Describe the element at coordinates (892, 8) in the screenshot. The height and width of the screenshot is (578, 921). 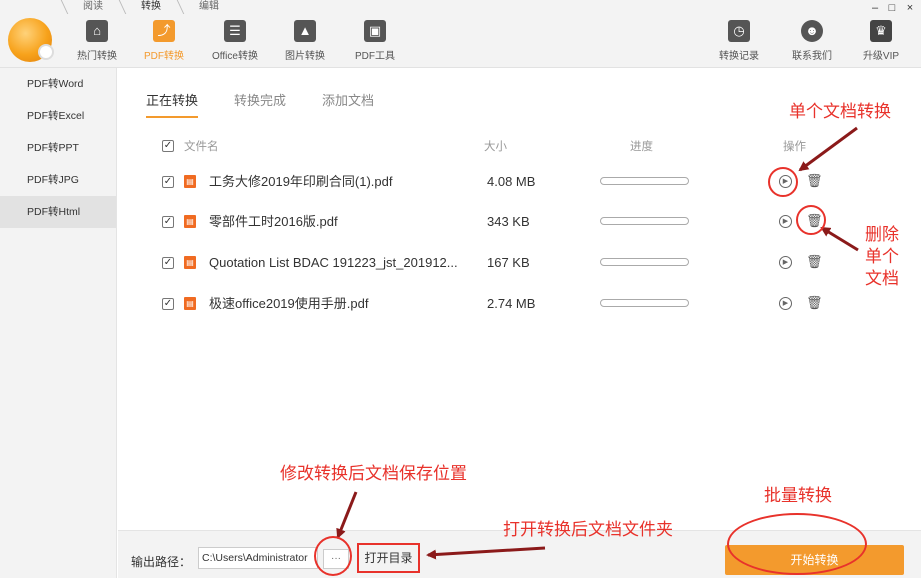
I see `maximize-button: □` at that location.